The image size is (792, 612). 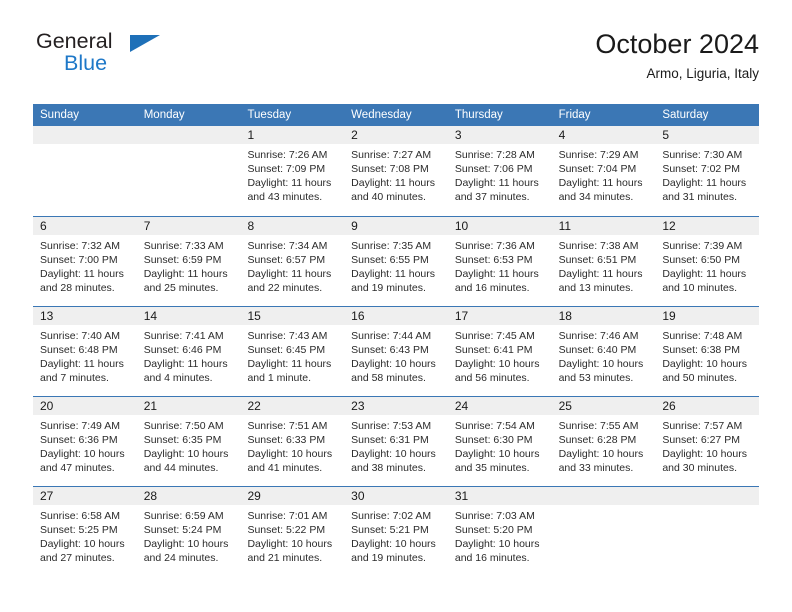 What do you see at coordinates (188, 496) in the screenshot?
I see `day-number: 28` at bounding box center [188, 496].